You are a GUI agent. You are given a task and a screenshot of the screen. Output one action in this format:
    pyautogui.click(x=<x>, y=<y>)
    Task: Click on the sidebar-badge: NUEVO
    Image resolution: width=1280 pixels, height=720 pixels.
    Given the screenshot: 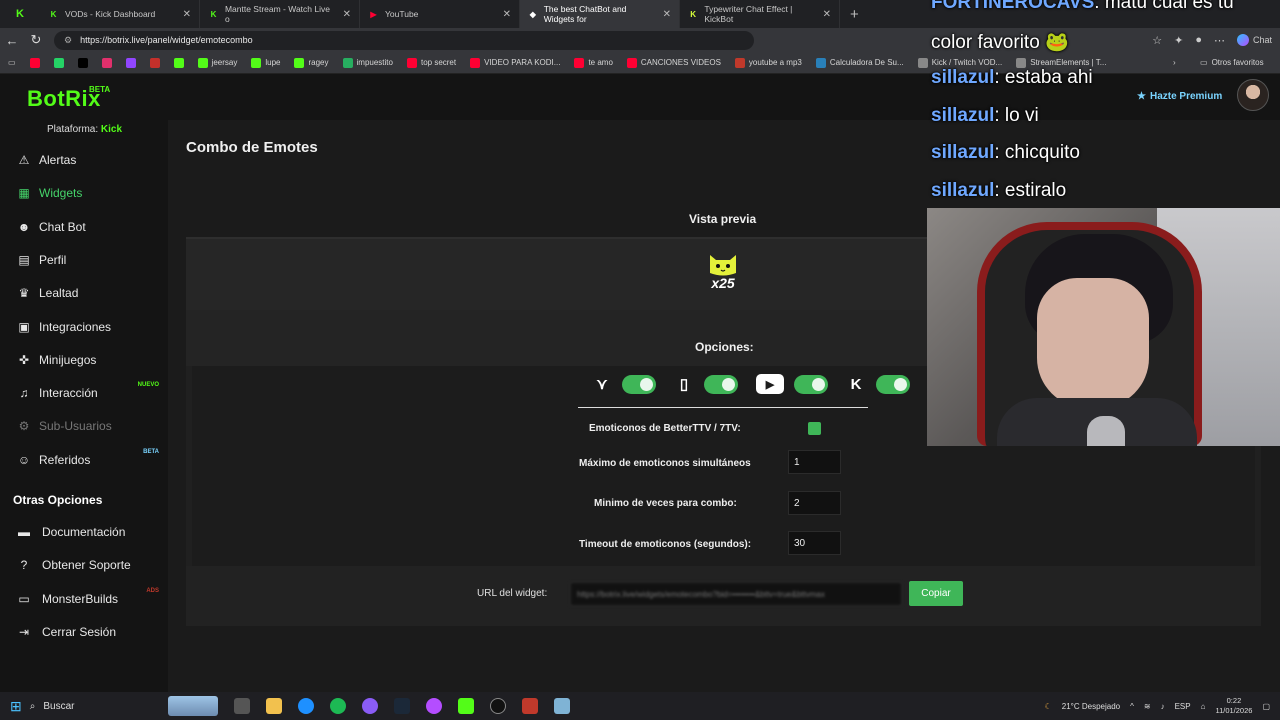 What is the action you would take?
    pyautogui.click(x=148, y=385)
    